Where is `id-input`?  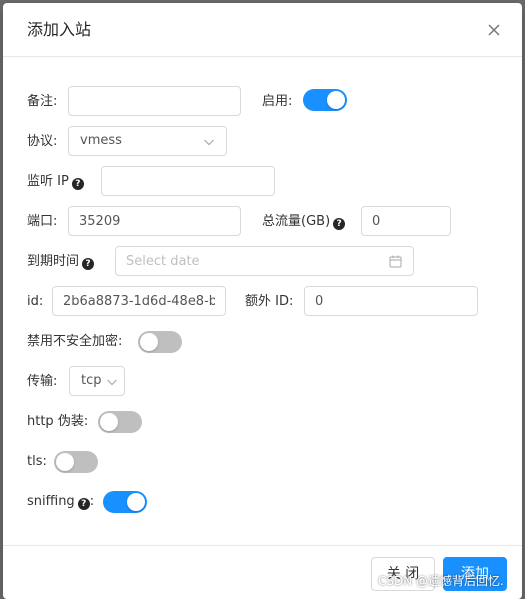
id-input is located at coordinates (139, 301).